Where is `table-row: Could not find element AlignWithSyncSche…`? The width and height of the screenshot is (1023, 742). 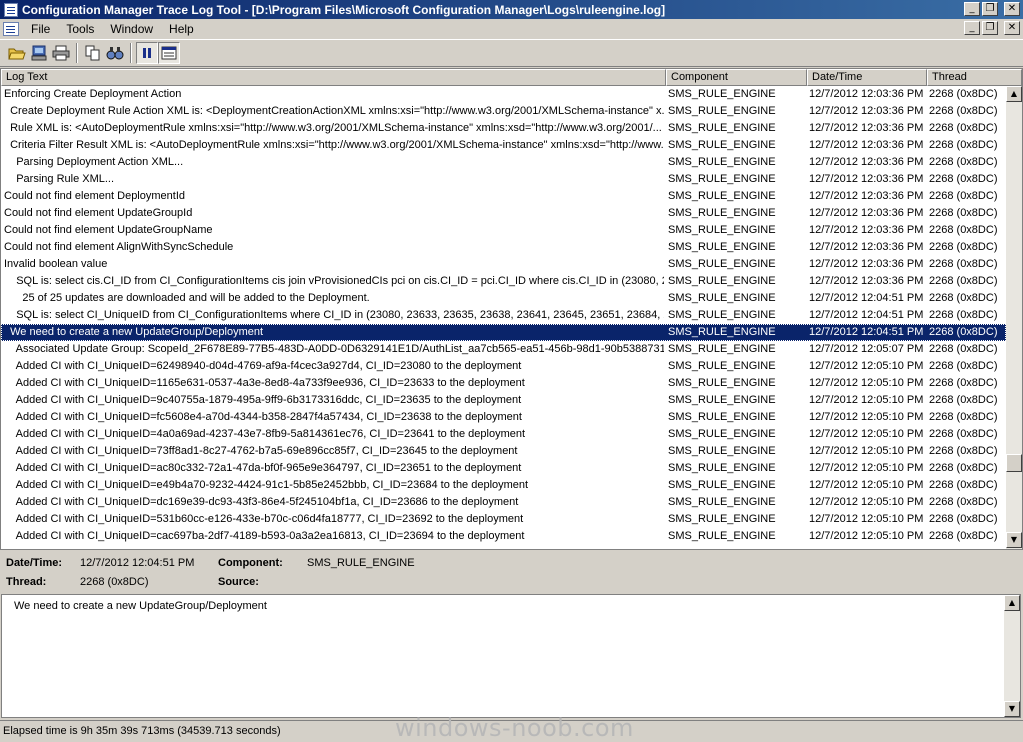 table-row: Could not find element AlignWithSyncSche… is located at coordinates (503, 247).